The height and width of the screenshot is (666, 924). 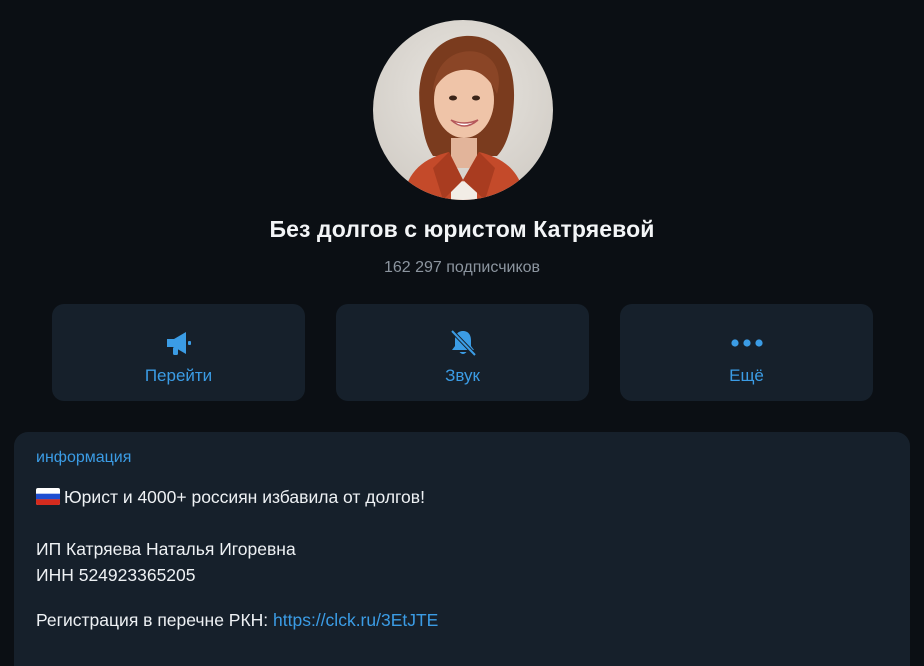 I want to click on registration-link: https://clck.ru/3EtJTE, so click(x=355, y=620).